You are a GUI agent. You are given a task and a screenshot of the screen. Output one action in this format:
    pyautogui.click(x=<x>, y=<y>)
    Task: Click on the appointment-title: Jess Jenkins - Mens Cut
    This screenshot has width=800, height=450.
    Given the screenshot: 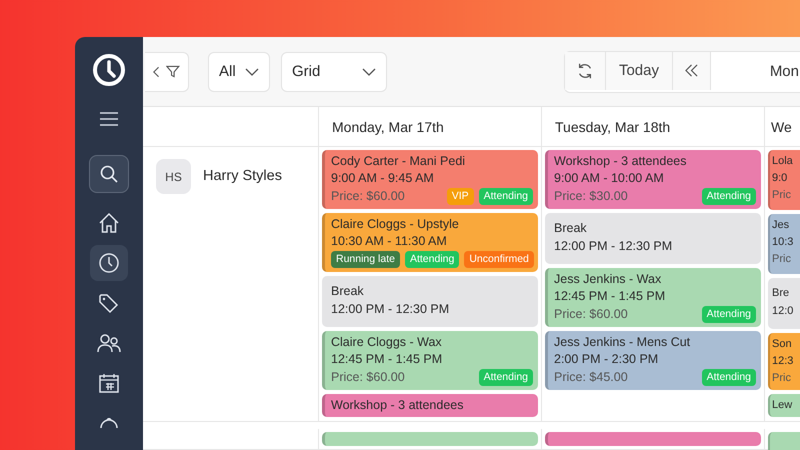 What is the action you would take?
    pyautogui.click(x=623, y=342)
    